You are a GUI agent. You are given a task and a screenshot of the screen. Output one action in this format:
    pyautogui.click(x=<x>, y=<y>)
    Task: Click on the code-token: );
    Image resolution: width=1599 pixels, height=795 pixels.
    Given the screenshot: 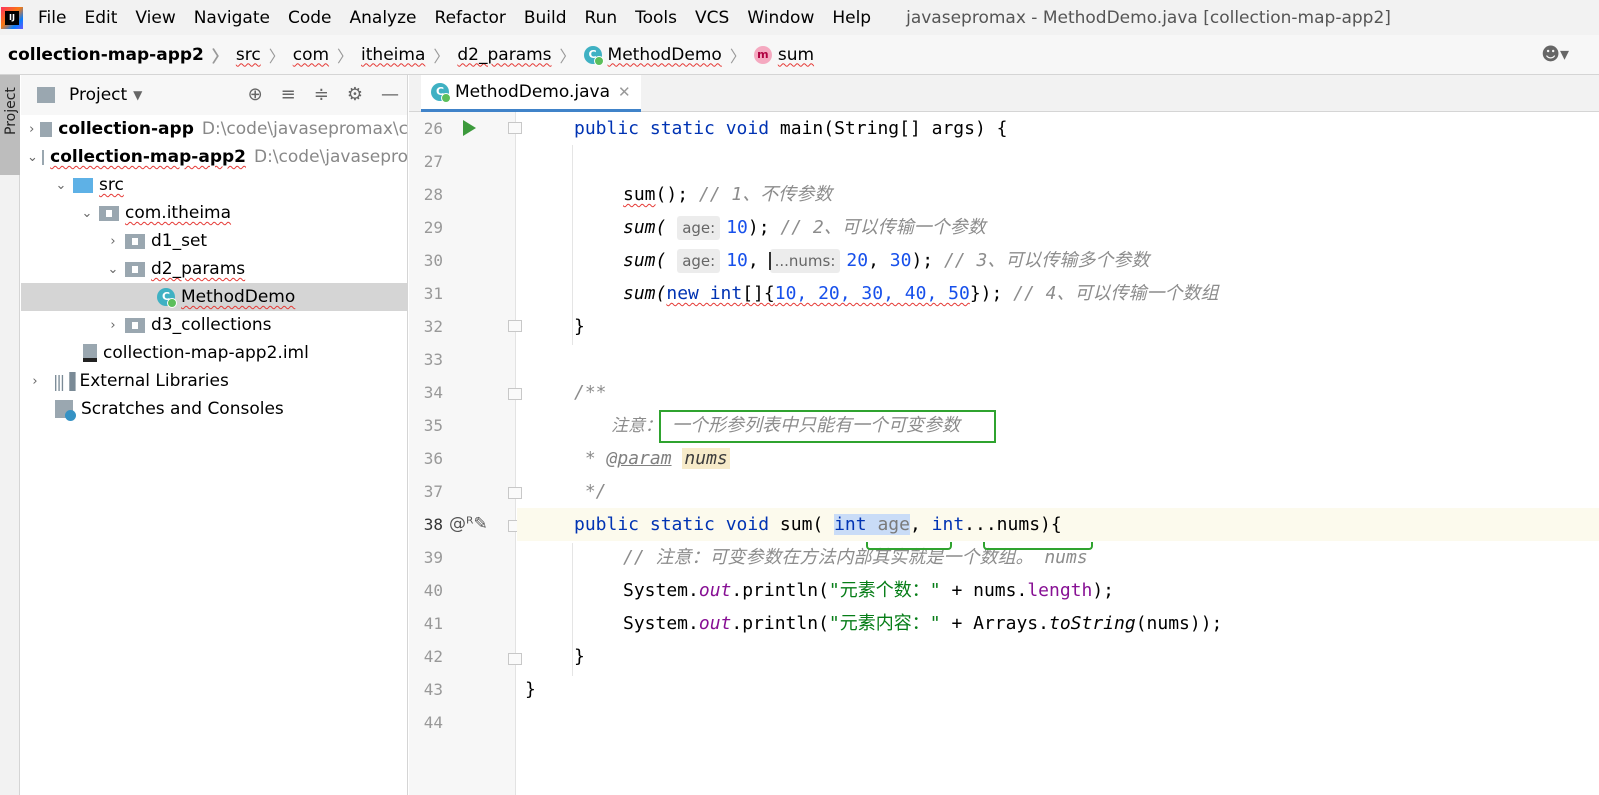 What is the action you would take?
    pyautogui.click(x=764, y=227)
    